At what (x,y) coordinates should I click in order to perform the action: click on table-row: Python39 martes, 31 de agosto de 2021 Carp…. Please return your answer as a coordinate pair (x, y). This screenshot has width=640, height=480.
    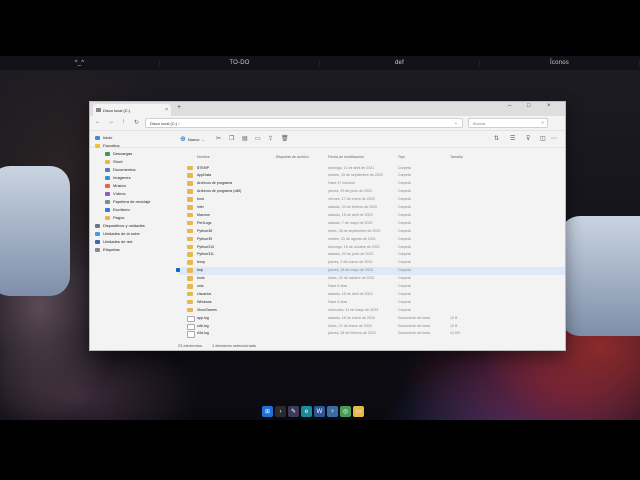
    Looking at the image, I should click on (372, 239).